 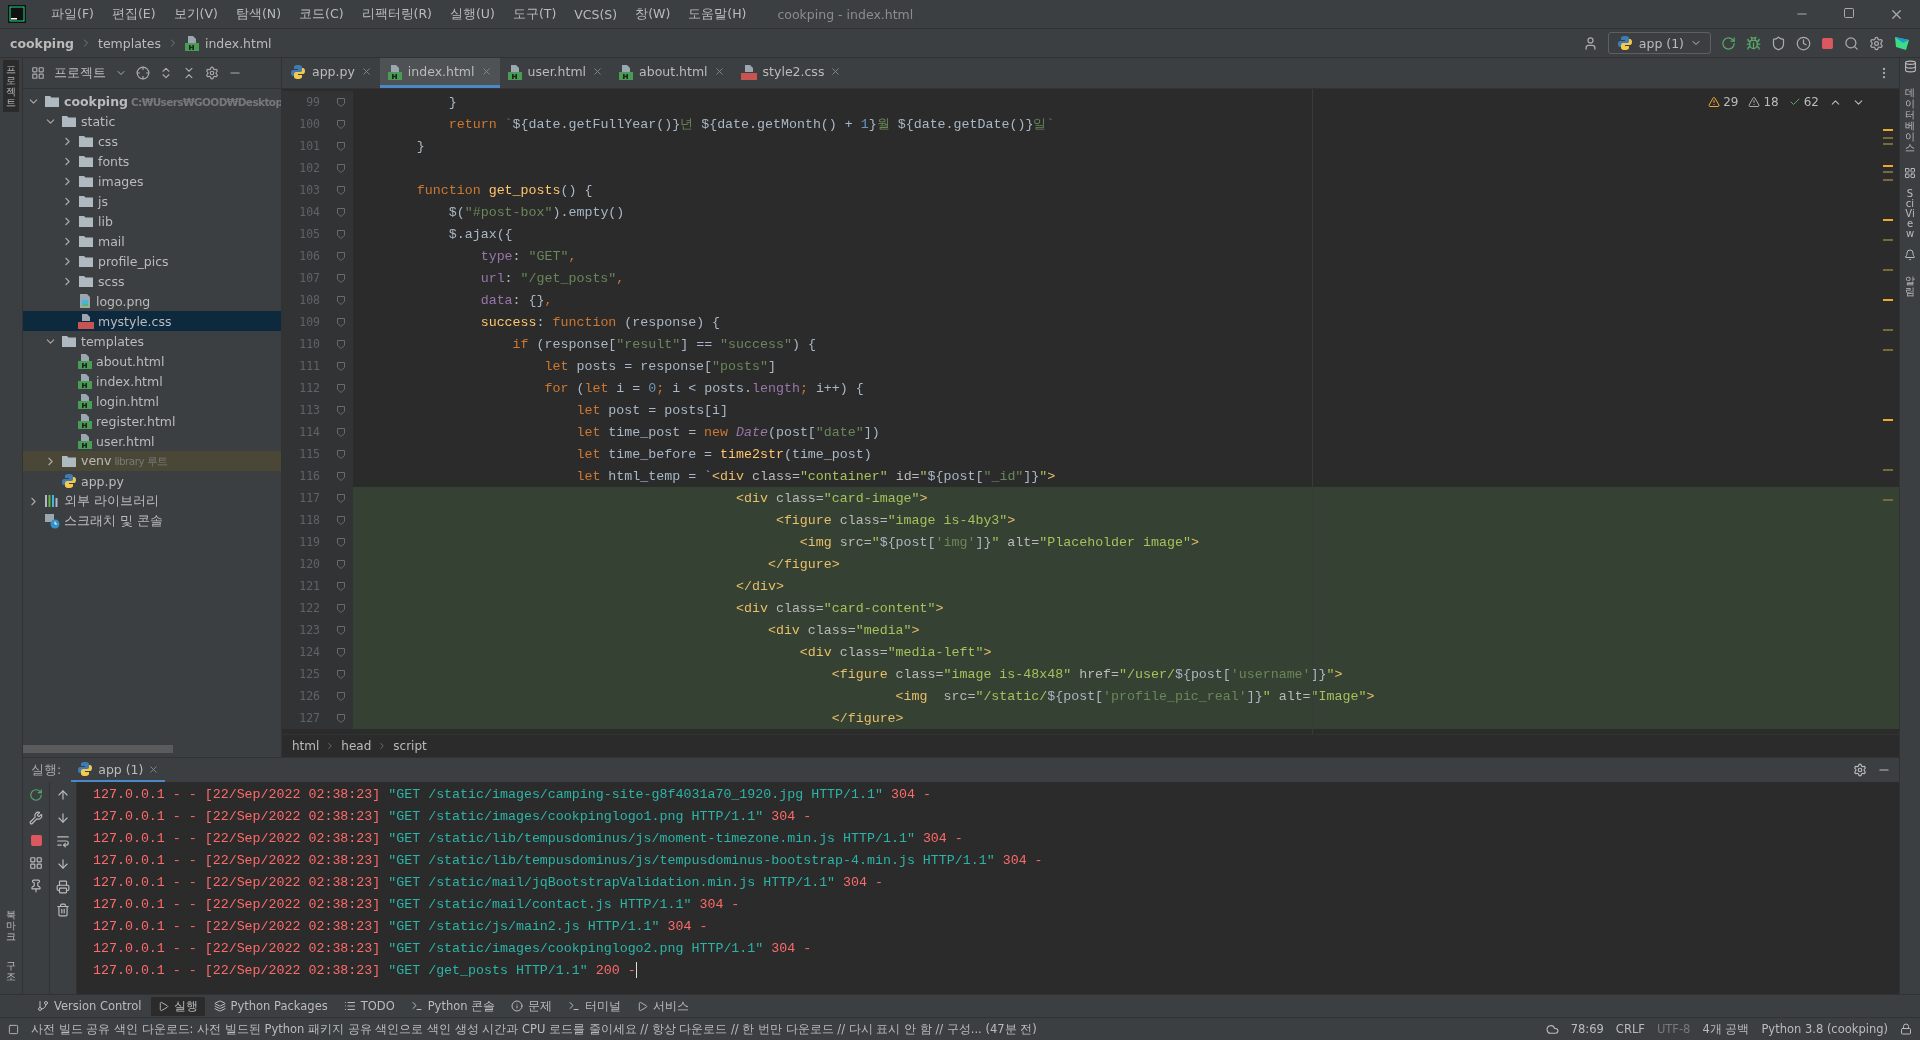 What do you see at coordinates (80, 73) in the screenshot?
I see `panel-title: 프로젝트` at bounding box center [80, 73].